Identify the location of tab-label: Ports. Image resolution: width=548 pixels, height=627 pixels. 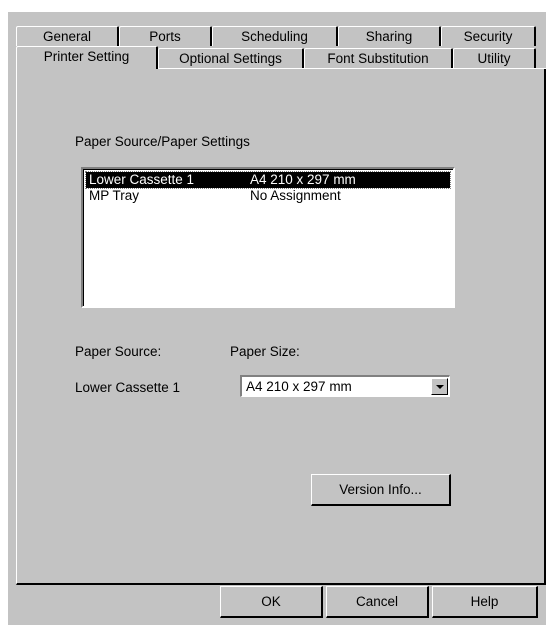
(165, 36).